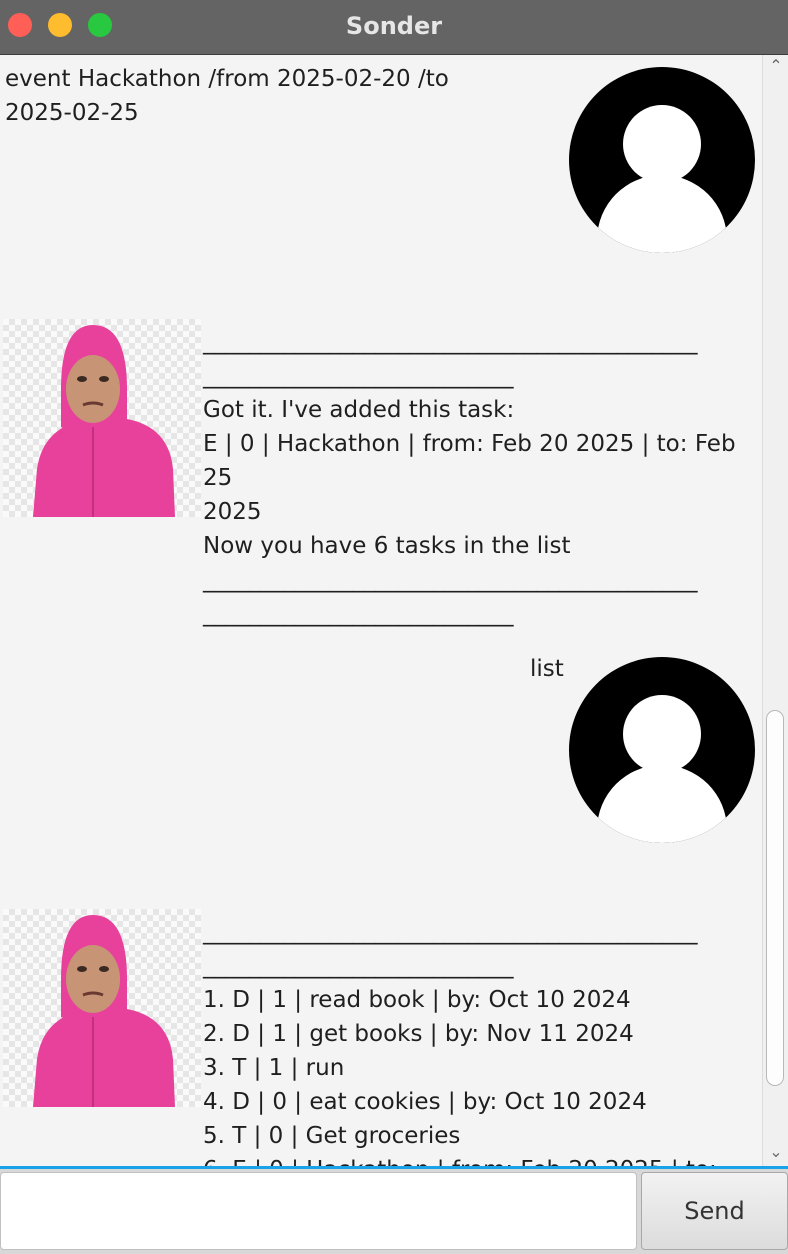 Image resolution: width=788 pixels, height=1254 pixels. I want to click on window-title: Sonder, so click(394, 26).